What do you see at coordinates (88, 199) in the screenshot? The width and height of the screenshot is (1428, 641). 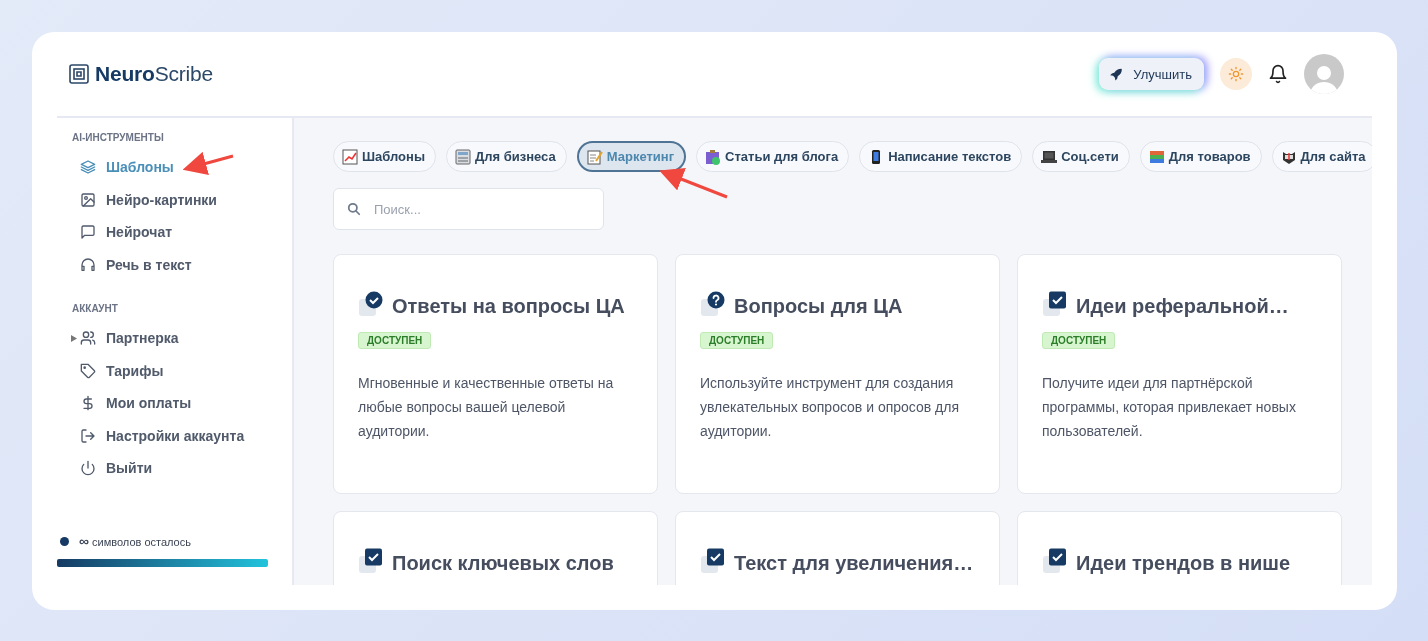 I see `image-icon` at bounding box center [88, 199].